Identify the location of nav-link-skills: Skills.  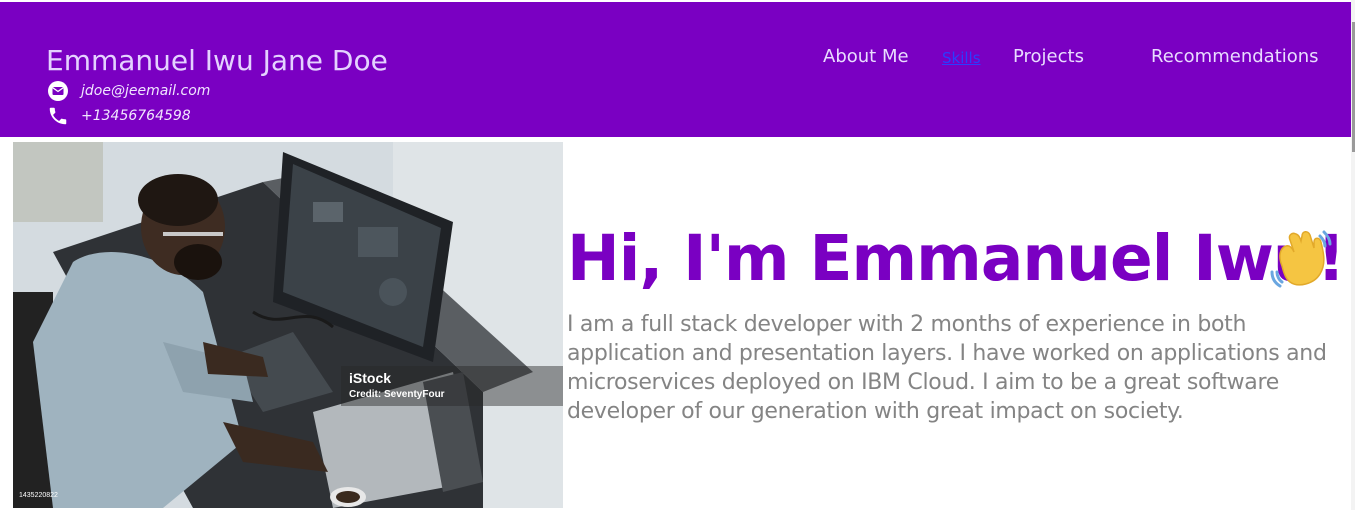
(961, 58).